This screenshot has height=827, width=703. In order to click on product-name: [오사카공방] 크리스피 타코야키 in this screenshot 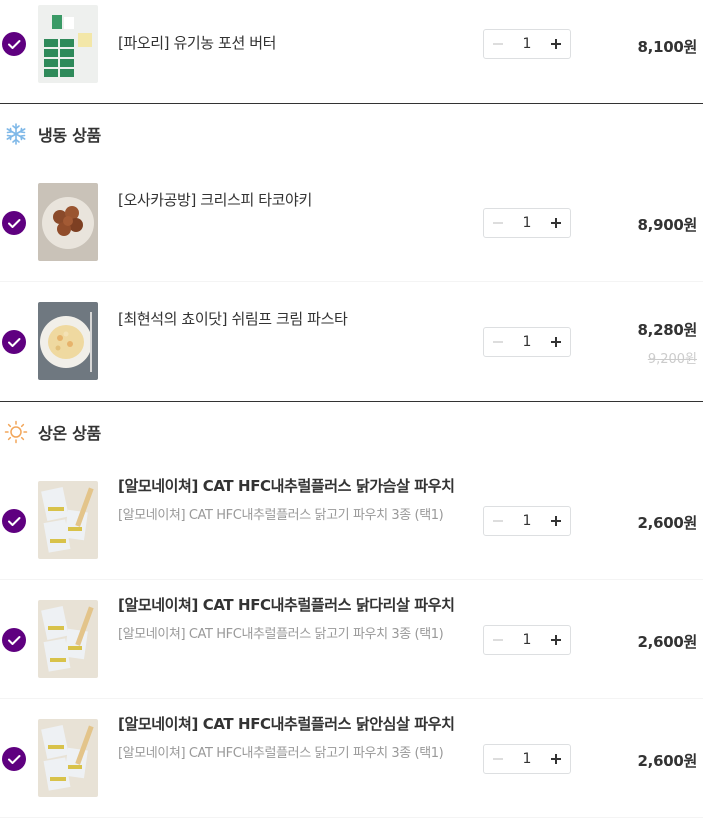, I will do `click(215, 199)`.